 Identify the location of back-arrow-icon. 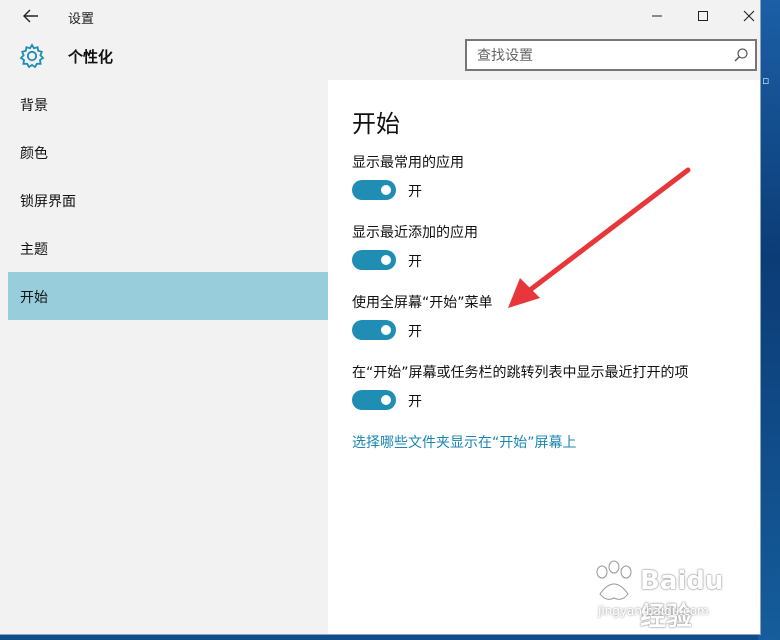
(30, 16).